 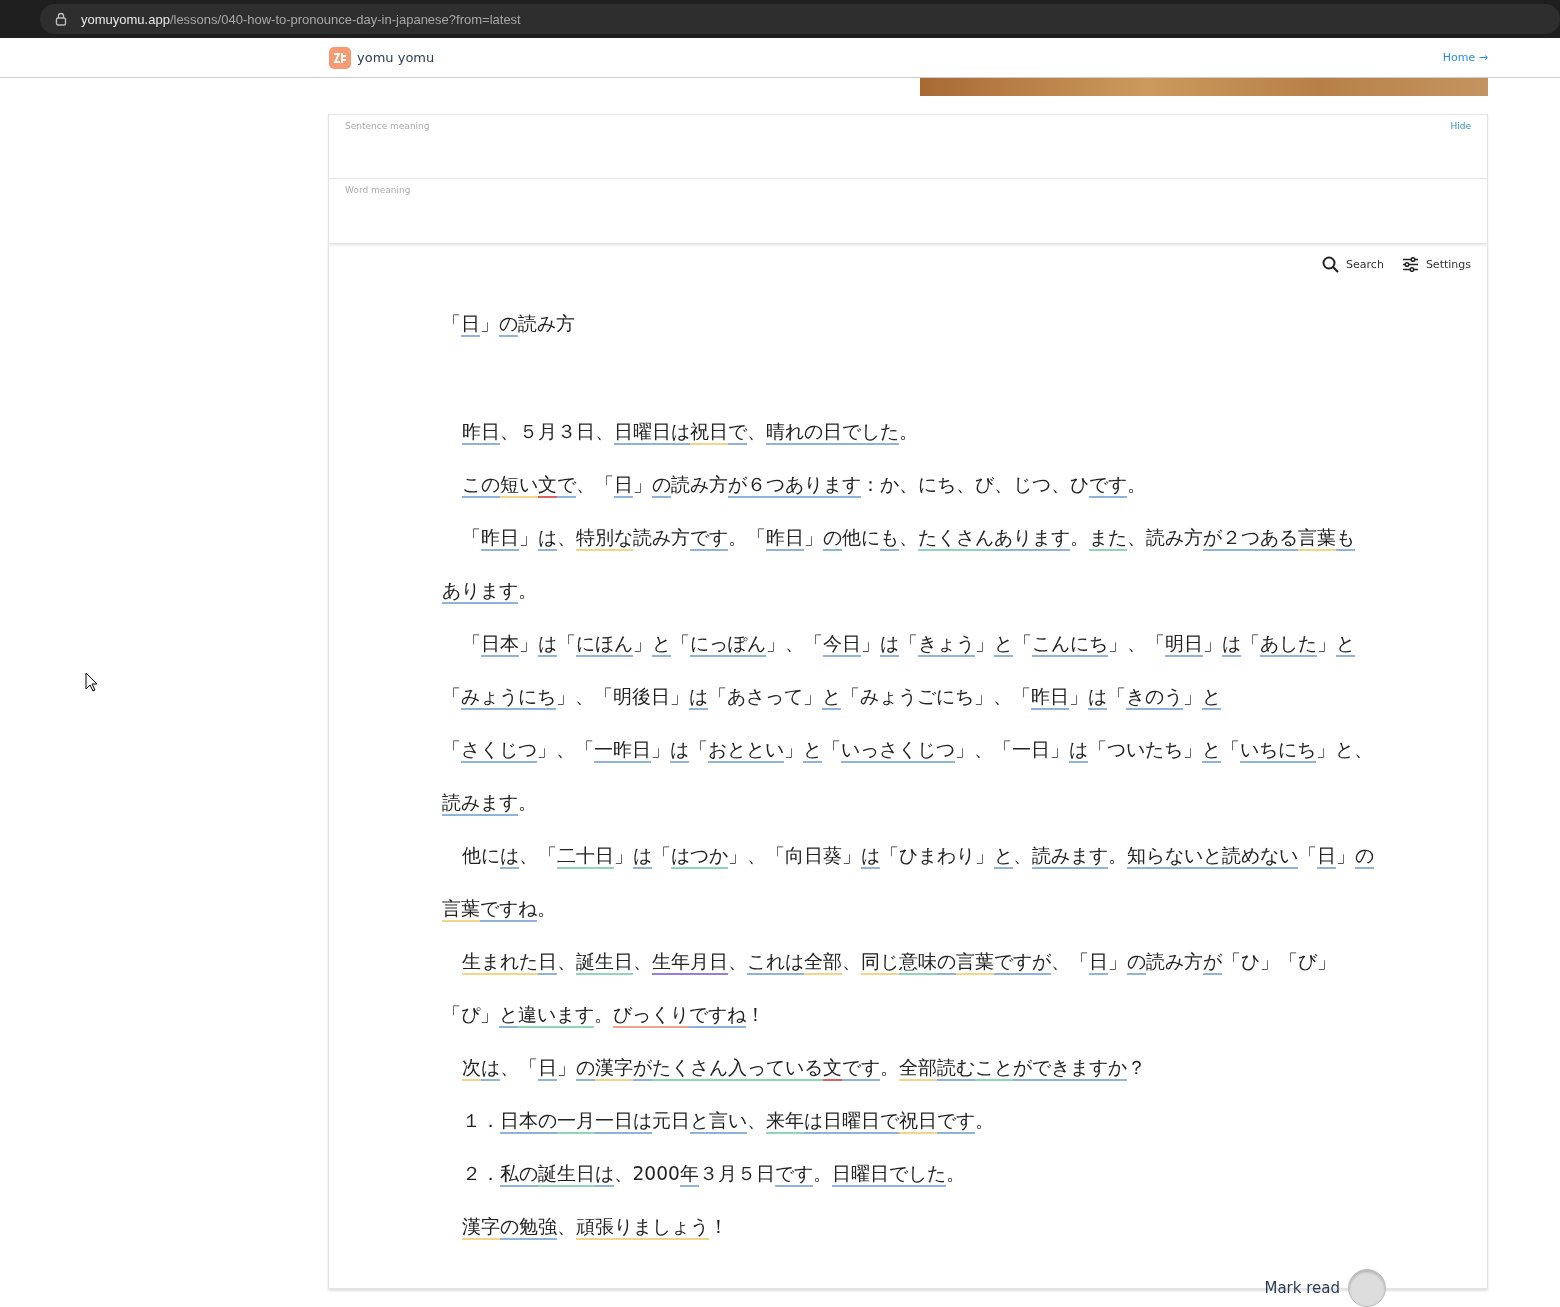 I want to click on word: 知らない, so click(x=1164, y=857).